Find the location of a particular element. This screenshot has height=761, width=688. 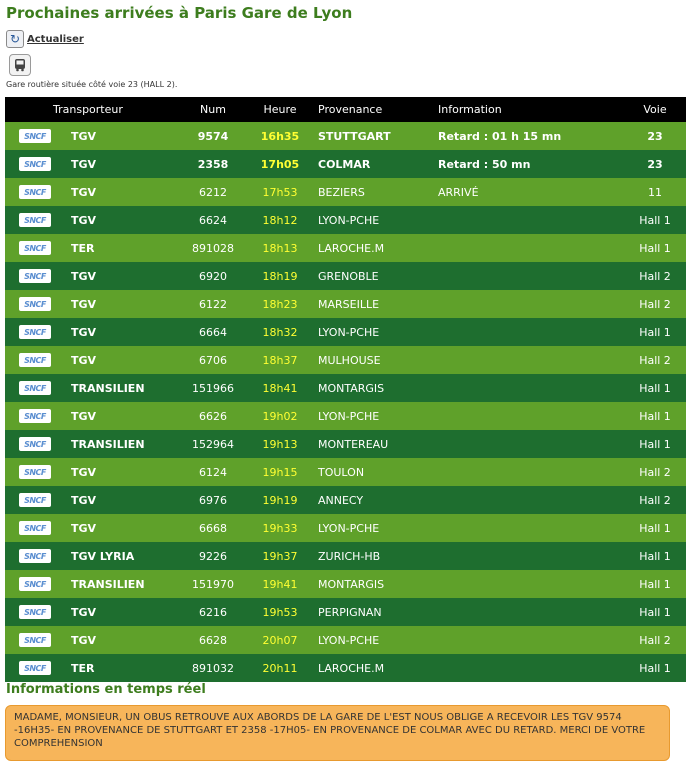

refresh-icon: ↻ is located at coordinates (15, 39).